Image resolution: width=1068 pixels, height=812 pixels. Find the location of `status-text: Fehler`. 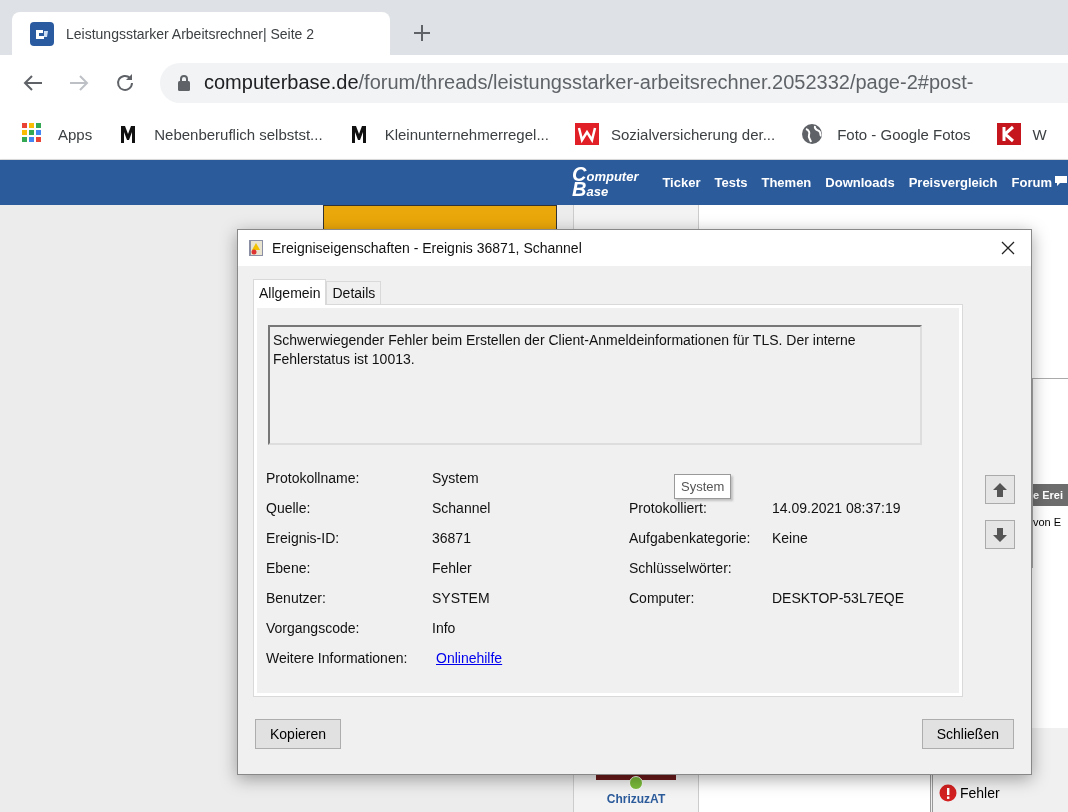

status-text: Fehler is located at coordinates (980, 793).